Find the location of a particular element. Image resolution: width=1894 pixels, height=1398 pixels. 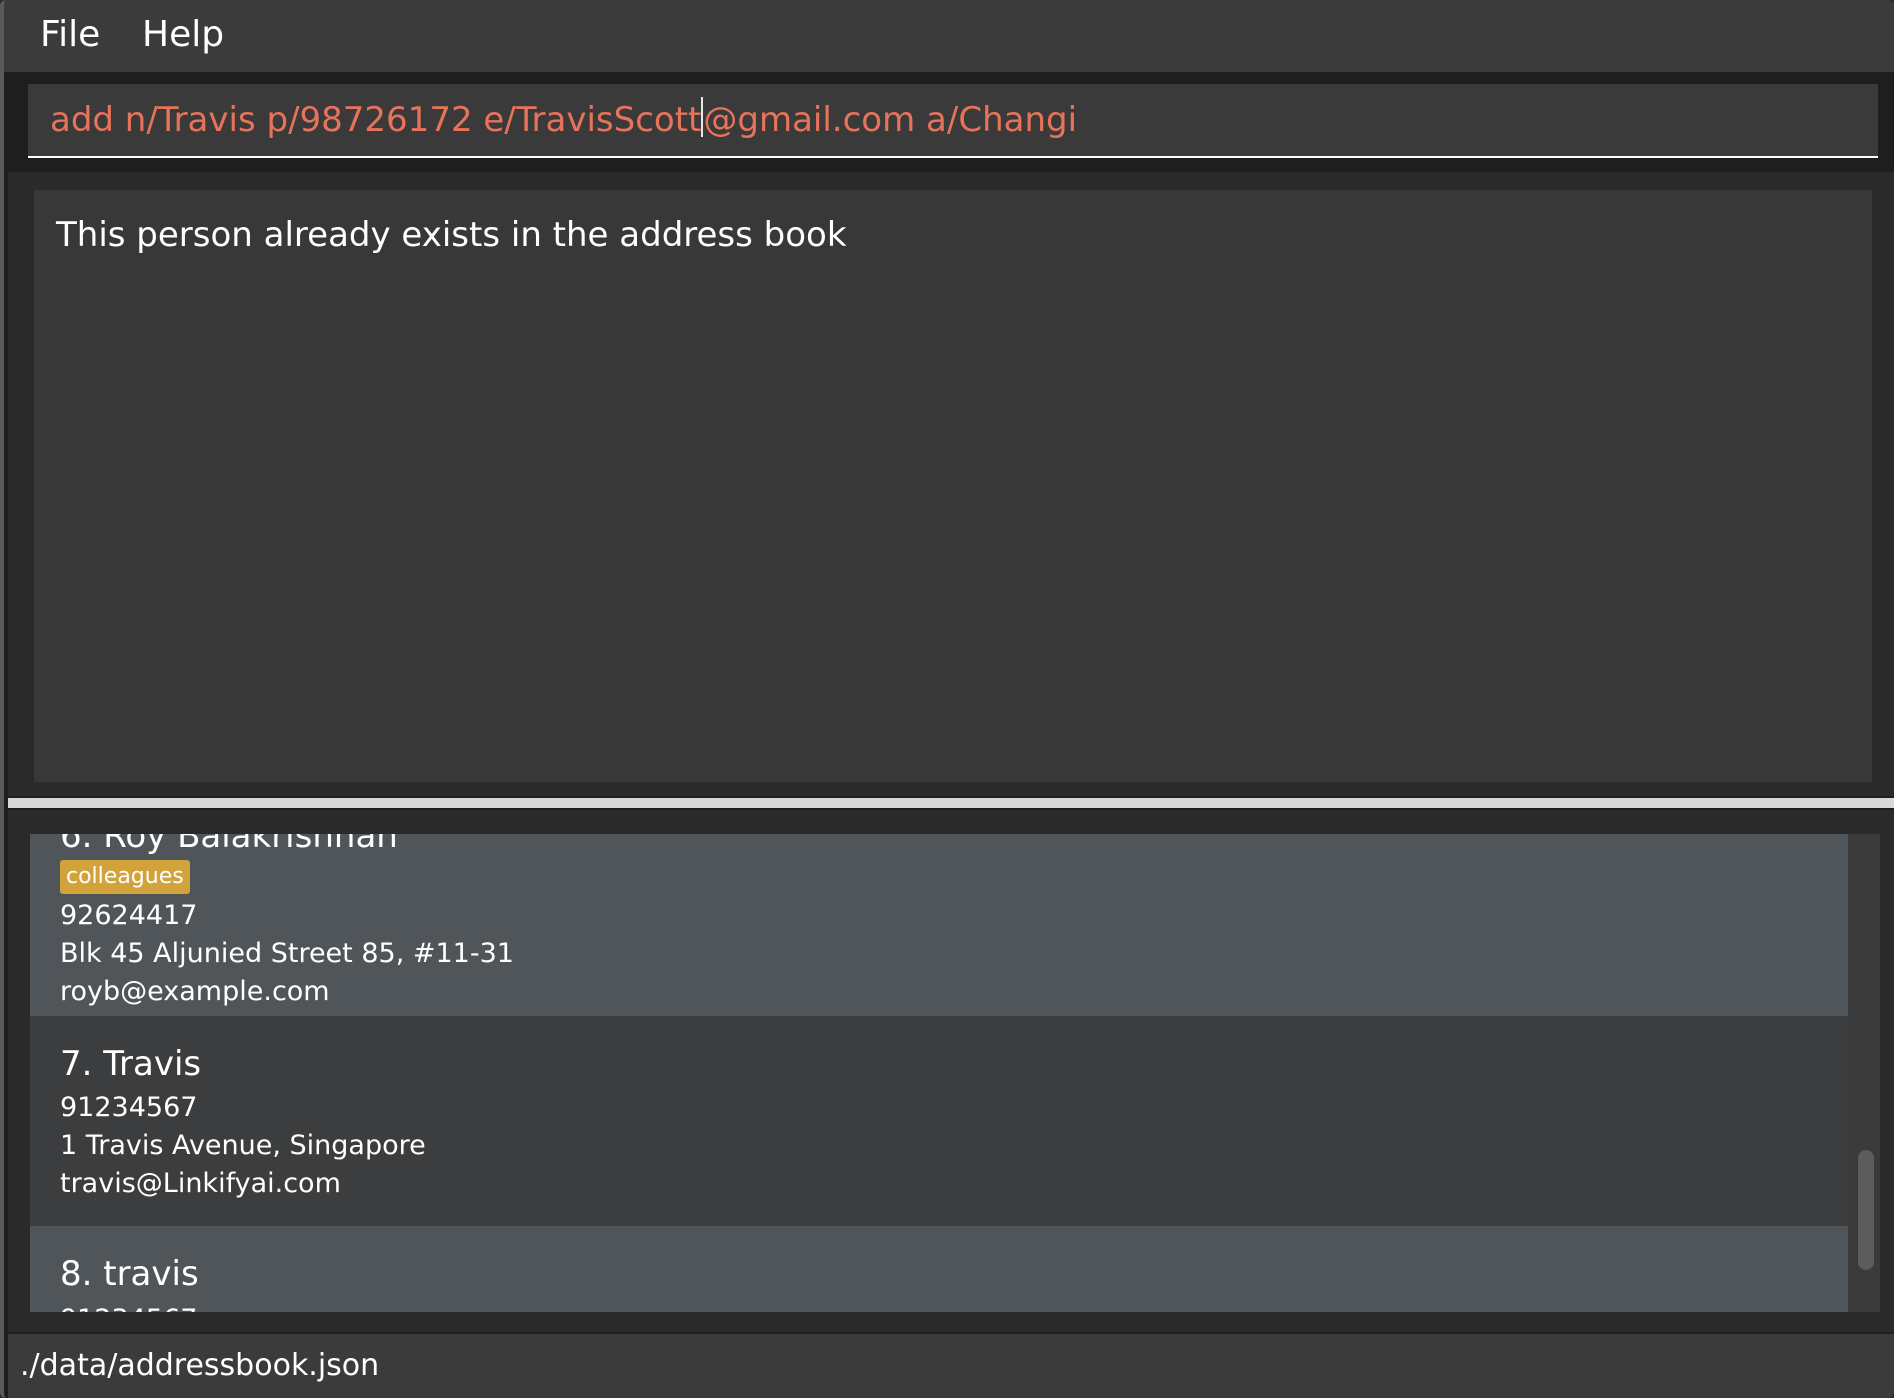

person-phone: 92624417 is located at coordinates (129, 915).